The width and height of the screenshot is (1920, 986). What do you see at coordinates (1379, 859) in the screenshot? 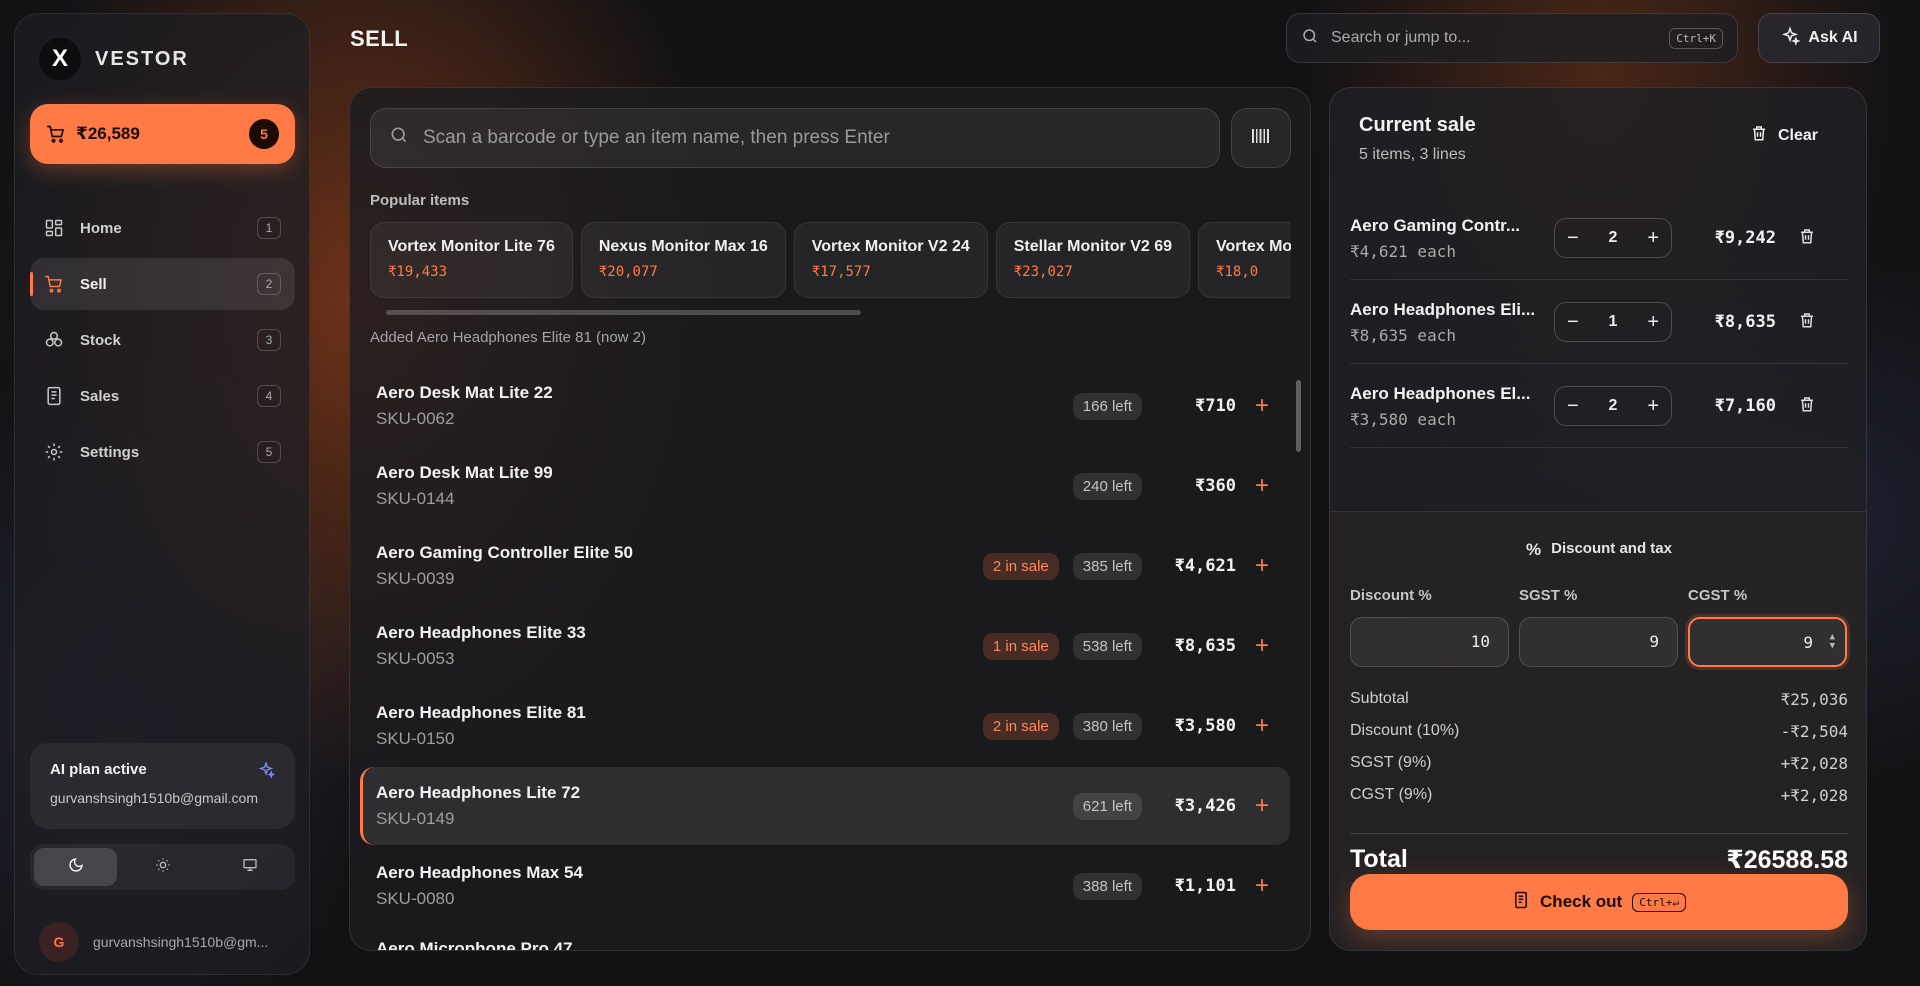
I see `total-label: Total` at bounding box center [1379, 859].